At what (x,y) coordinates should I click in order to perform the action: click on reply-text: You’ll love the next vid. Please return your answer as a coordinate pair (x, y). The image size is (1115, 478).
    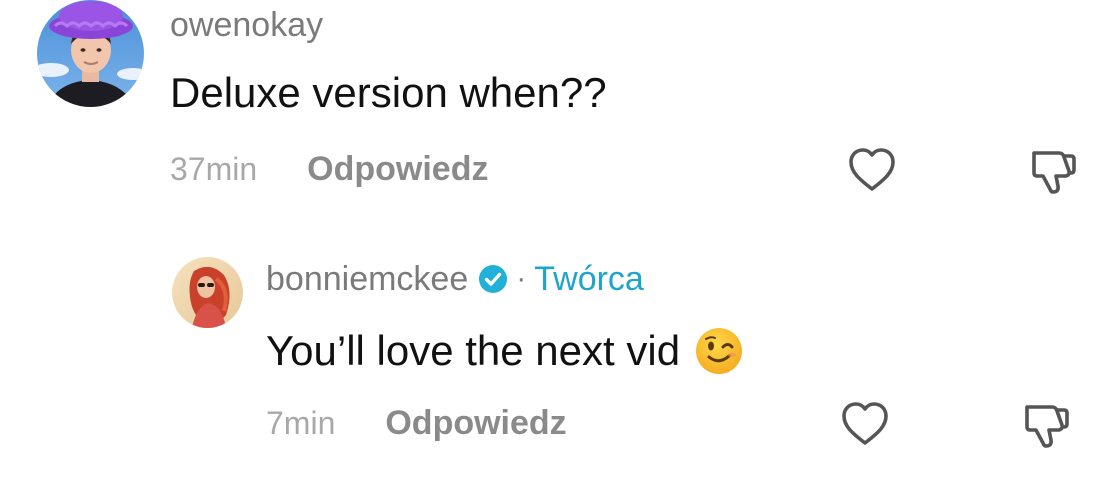
    Looking at the image, I should click on (505, 351).